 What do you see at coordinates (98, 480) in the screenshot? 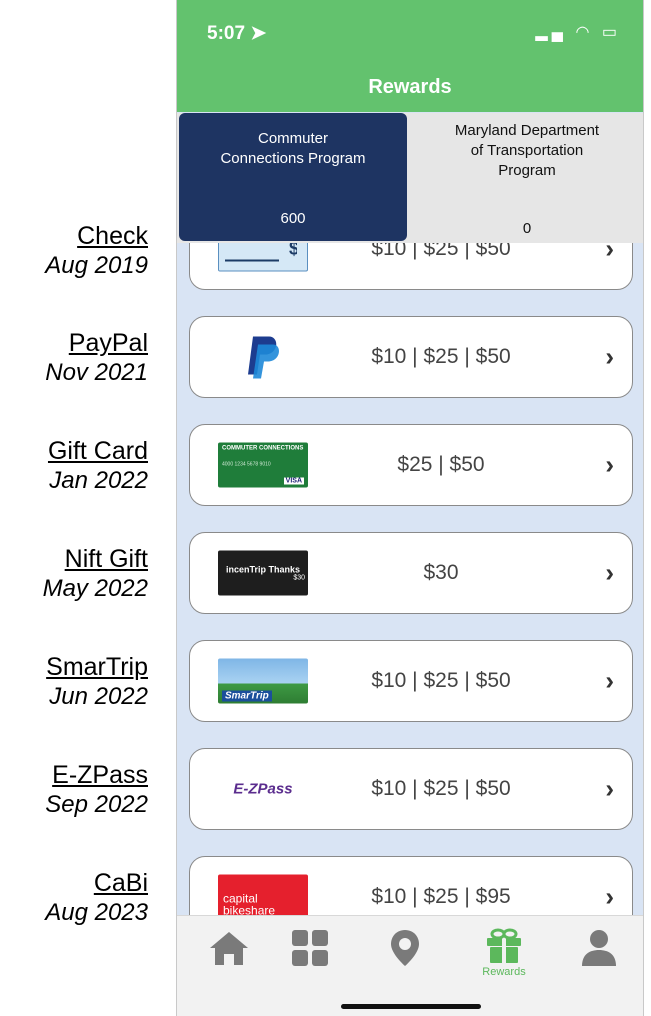
I see `annotation-date: Jan 2022` at bounding box center [98, 480].